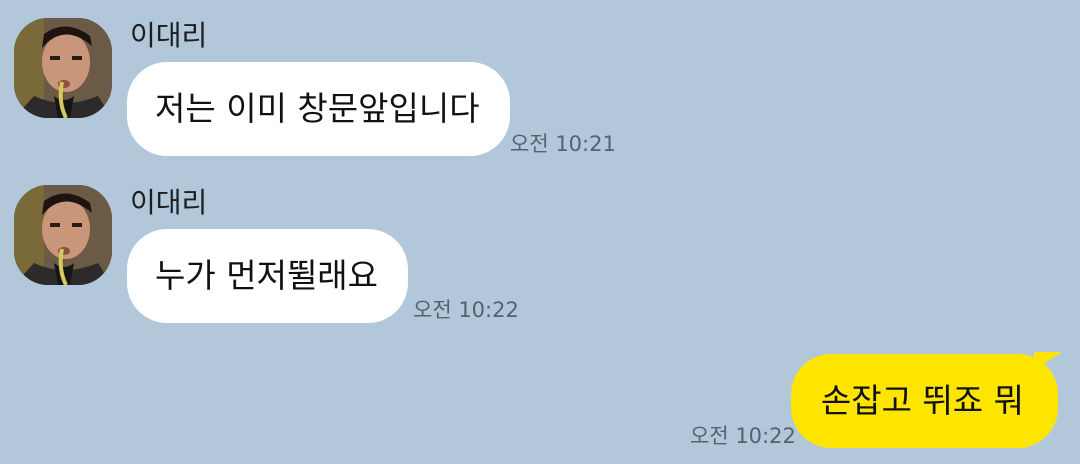 The image size is (1080, 464). I want to click on message-time: 오전 10:21, so click(563, 144).